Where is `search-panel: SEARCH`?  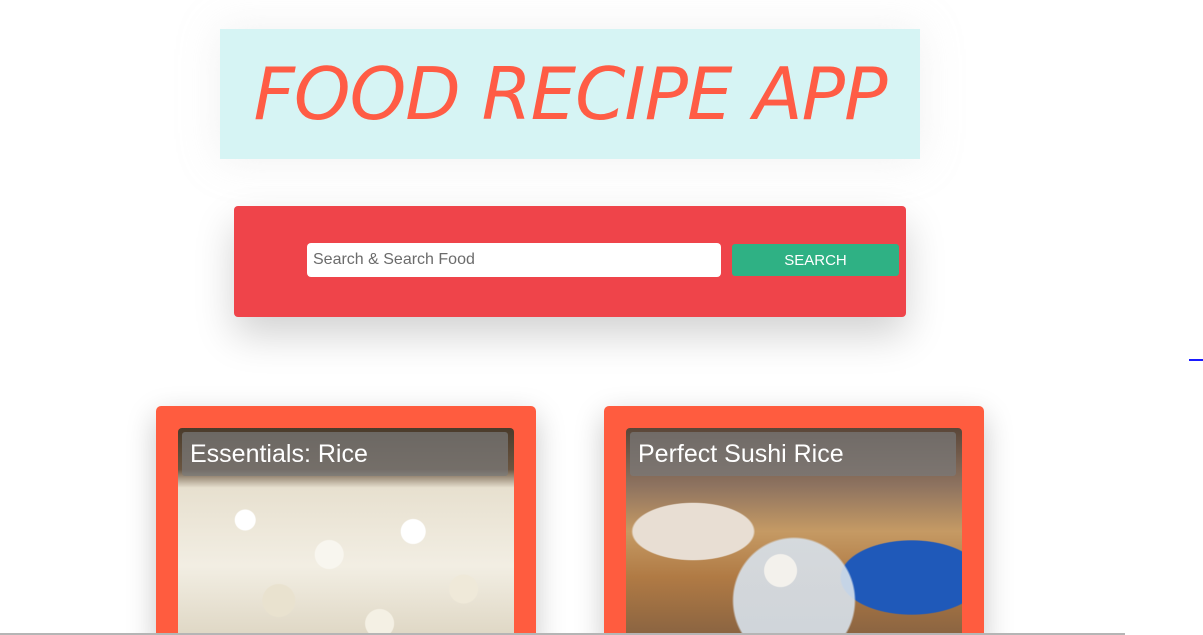 search-panel: SEARCH is located at coordinates (570, 261).